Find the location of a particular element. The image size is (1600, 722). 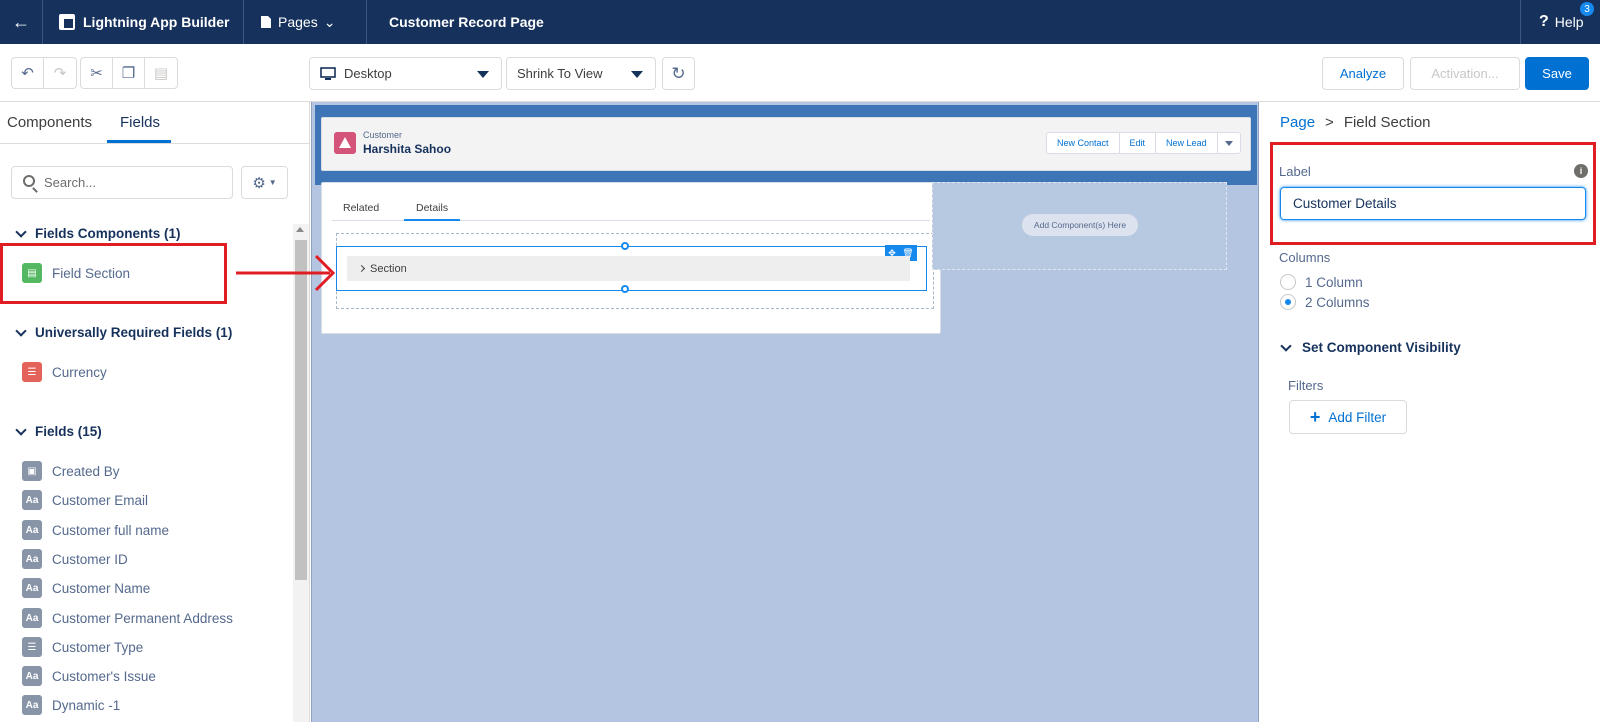

resize-handle-bottom is located at coordinates (625, 289).